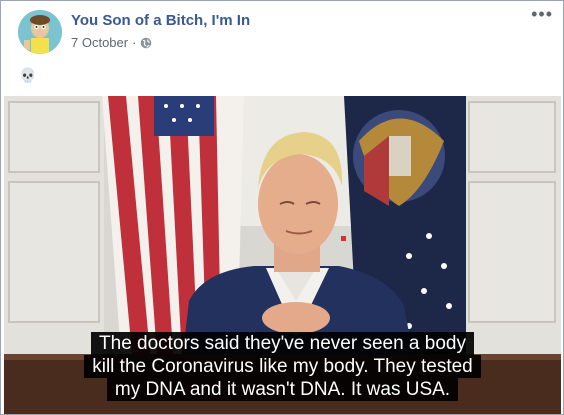 The height and width of the screenshot is (415, 564). Describe the element at coordinates (282, 389) in the screenshot. I see `caption-line-3: my DNA and it wasn't DNA. It was USA.` at that location.